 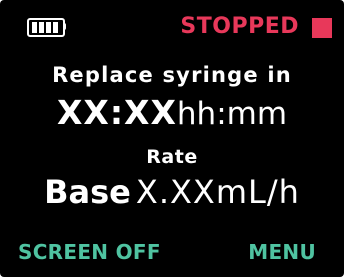 What do you see at coordinates (232, 114) in the screenshot?
I see `syringe-time-unit: hh:mm` at bounding box center [232, 114].